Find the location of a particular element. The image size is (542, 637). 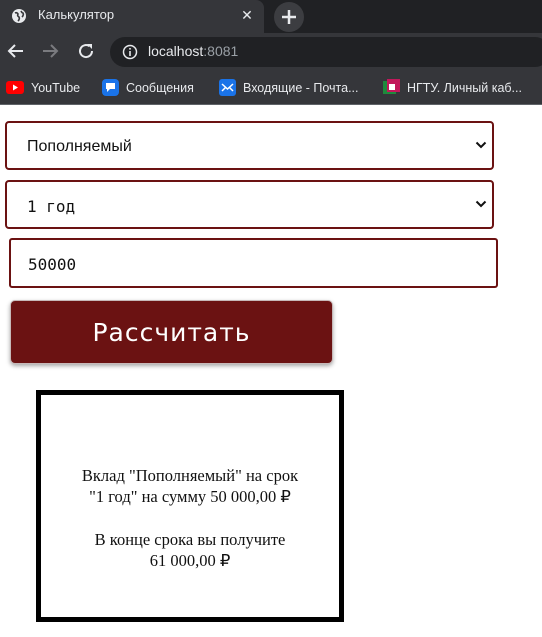

new-tab-button is located at coordinates (289, 17).